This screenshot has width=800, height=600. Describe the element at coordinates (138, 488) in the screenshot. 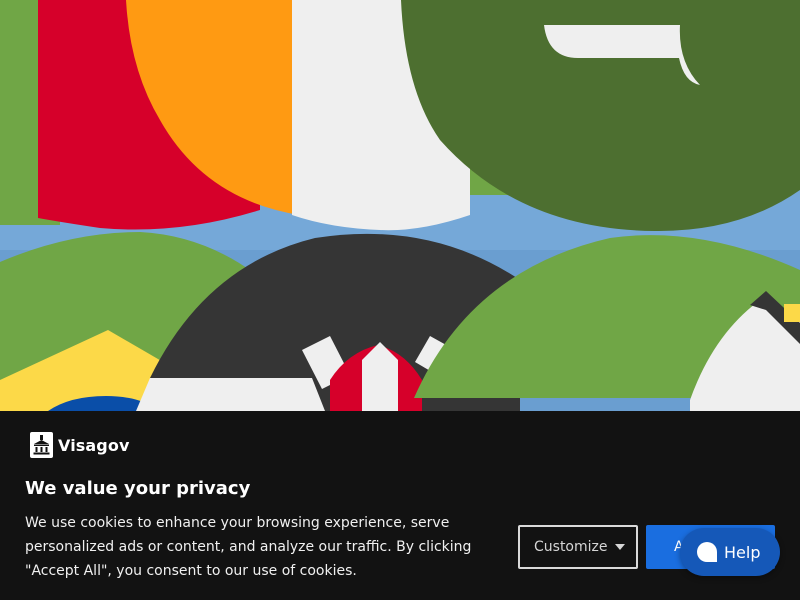

I see `banner-title: We value your privacy` at that location.